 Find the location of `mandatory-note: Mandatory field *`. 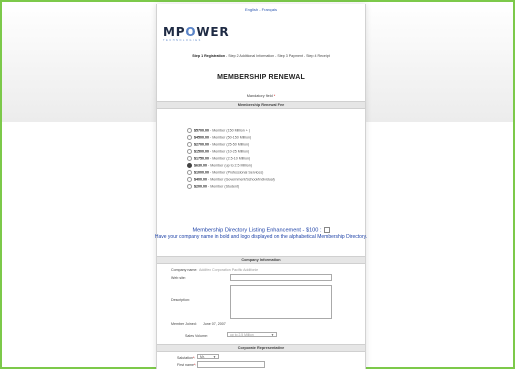

mandatory-note: Mandatory field * is located at coordinates (261, 96).